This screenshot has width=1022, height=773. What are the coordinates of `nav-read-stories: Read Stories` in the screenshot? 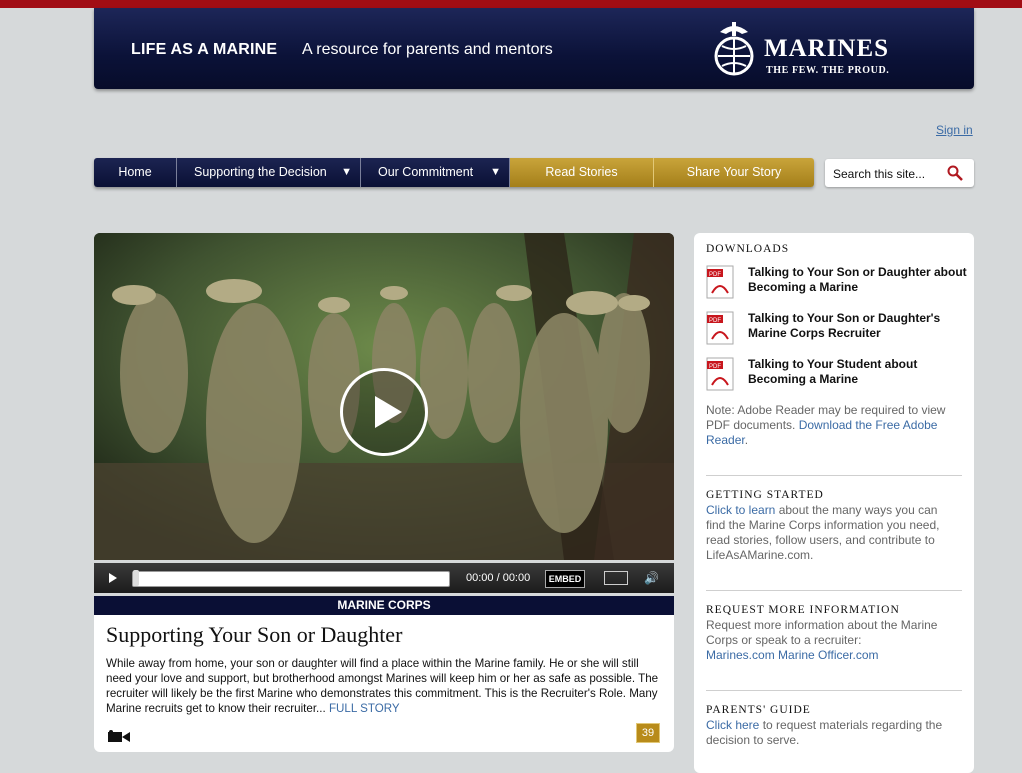 It's located at (582, 172).